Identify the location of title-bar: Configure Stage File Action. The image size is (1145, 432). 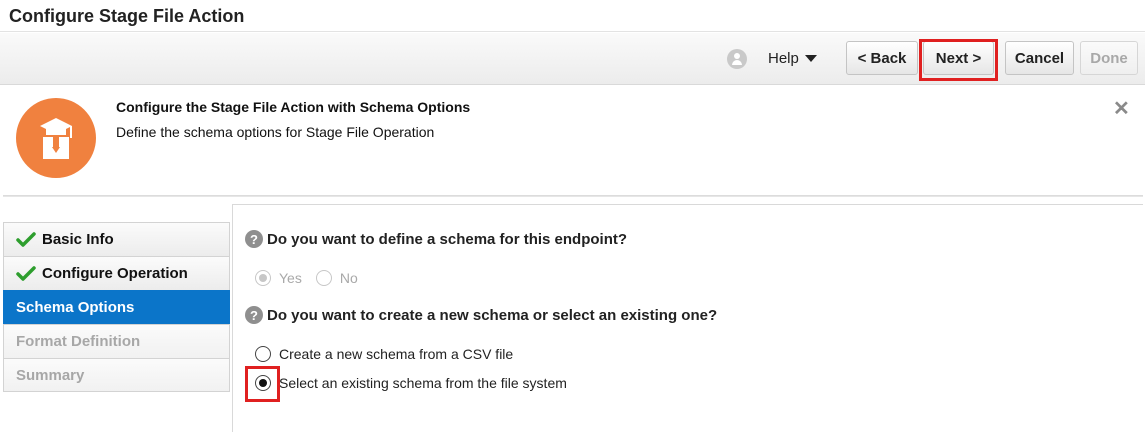
(572, 16).